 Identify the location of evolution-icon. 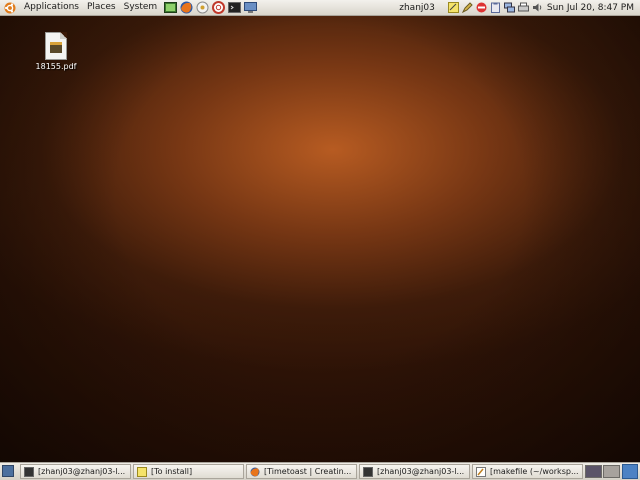
(202, 7).